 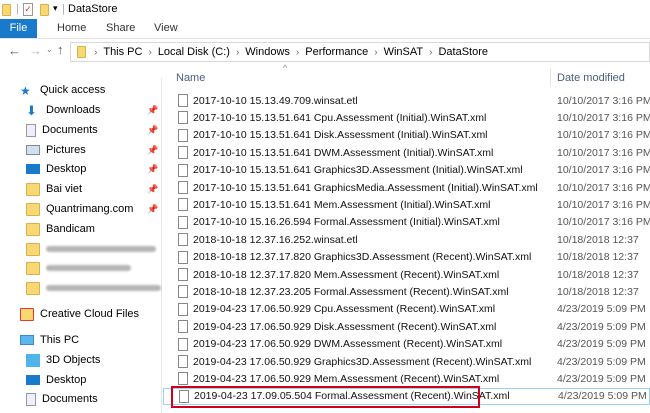 What do you see at coordinates (55, 8) in the screenshot?
I see `quick-access-toolbar-dropdown-icon: ▾` at bounding box center [55, 8].